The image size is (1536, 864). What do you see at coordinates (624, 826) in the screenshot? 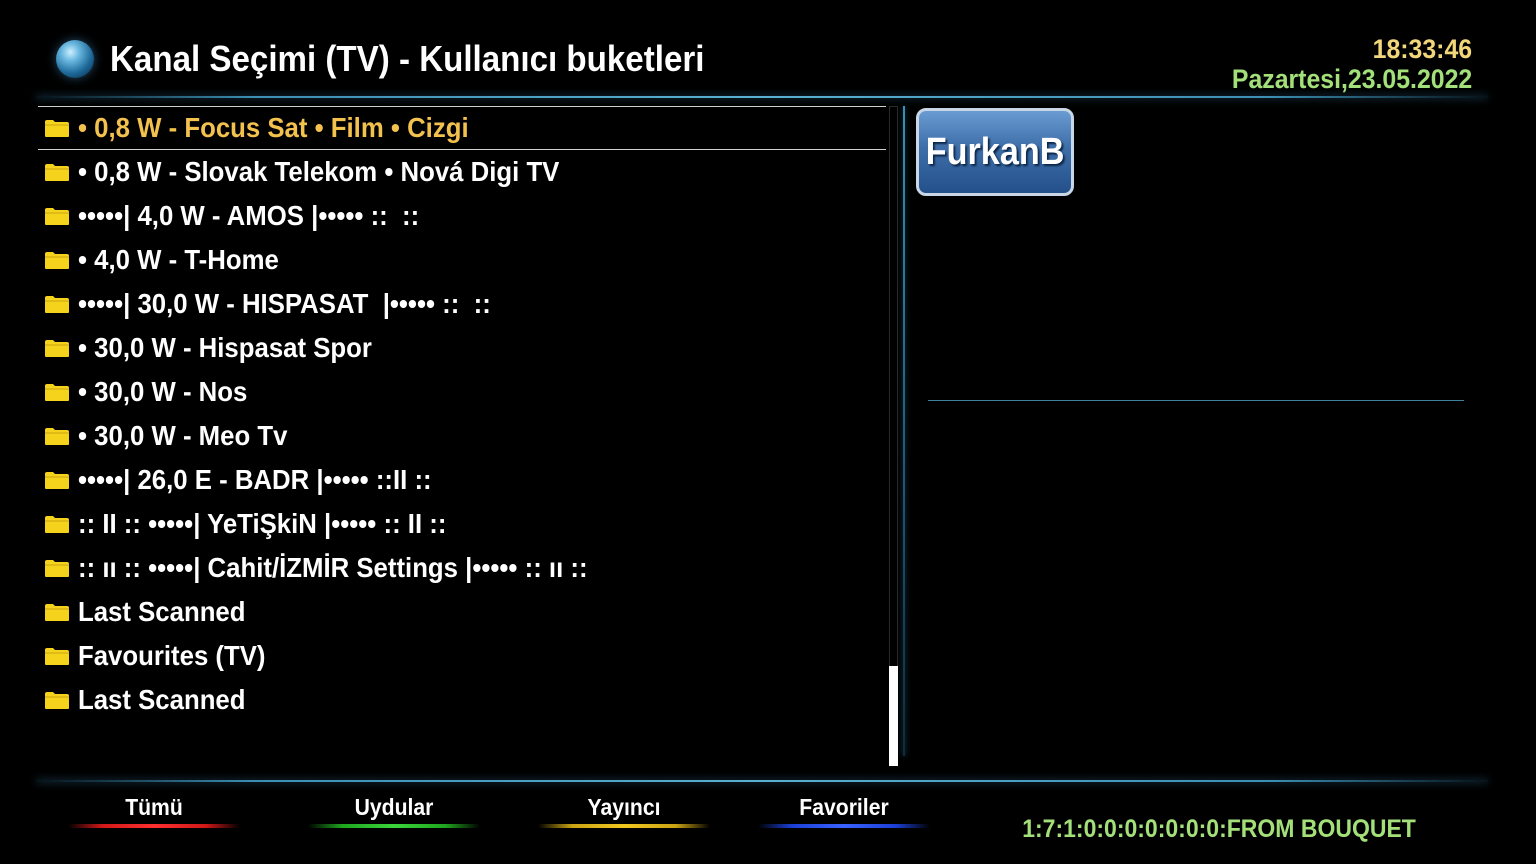
I see `yellow-key-indicator` at bounding box center [624, 826].